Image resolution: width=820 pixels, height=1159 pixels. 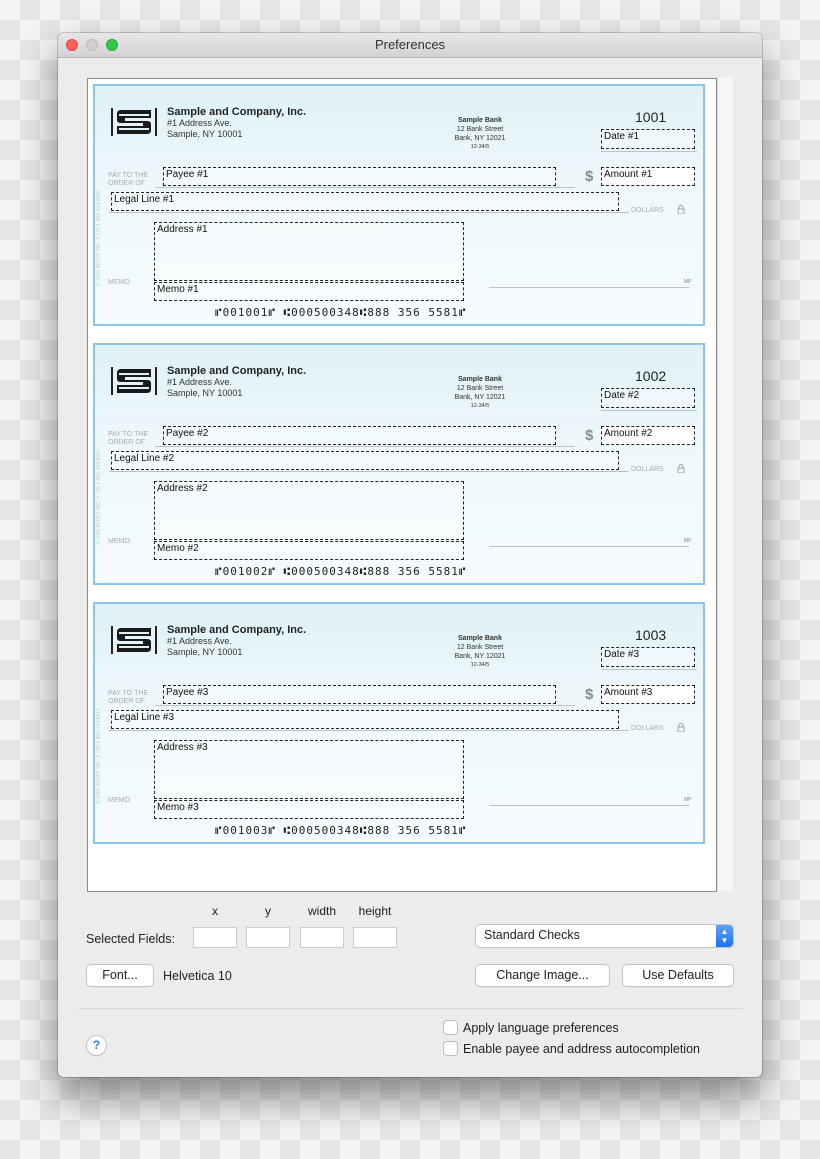 I want to click on preview-scrollbar, so click(x=725, y=484).